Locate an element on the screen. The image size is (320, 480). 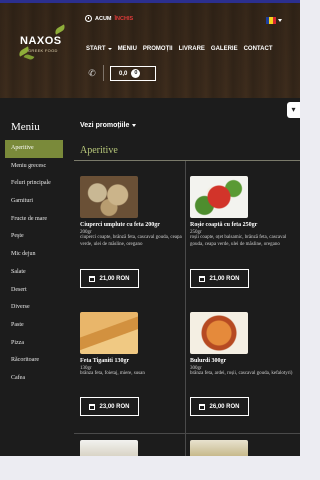
nav-item-promo-ii: PROMOȚII is located at coordinates (158, 49).